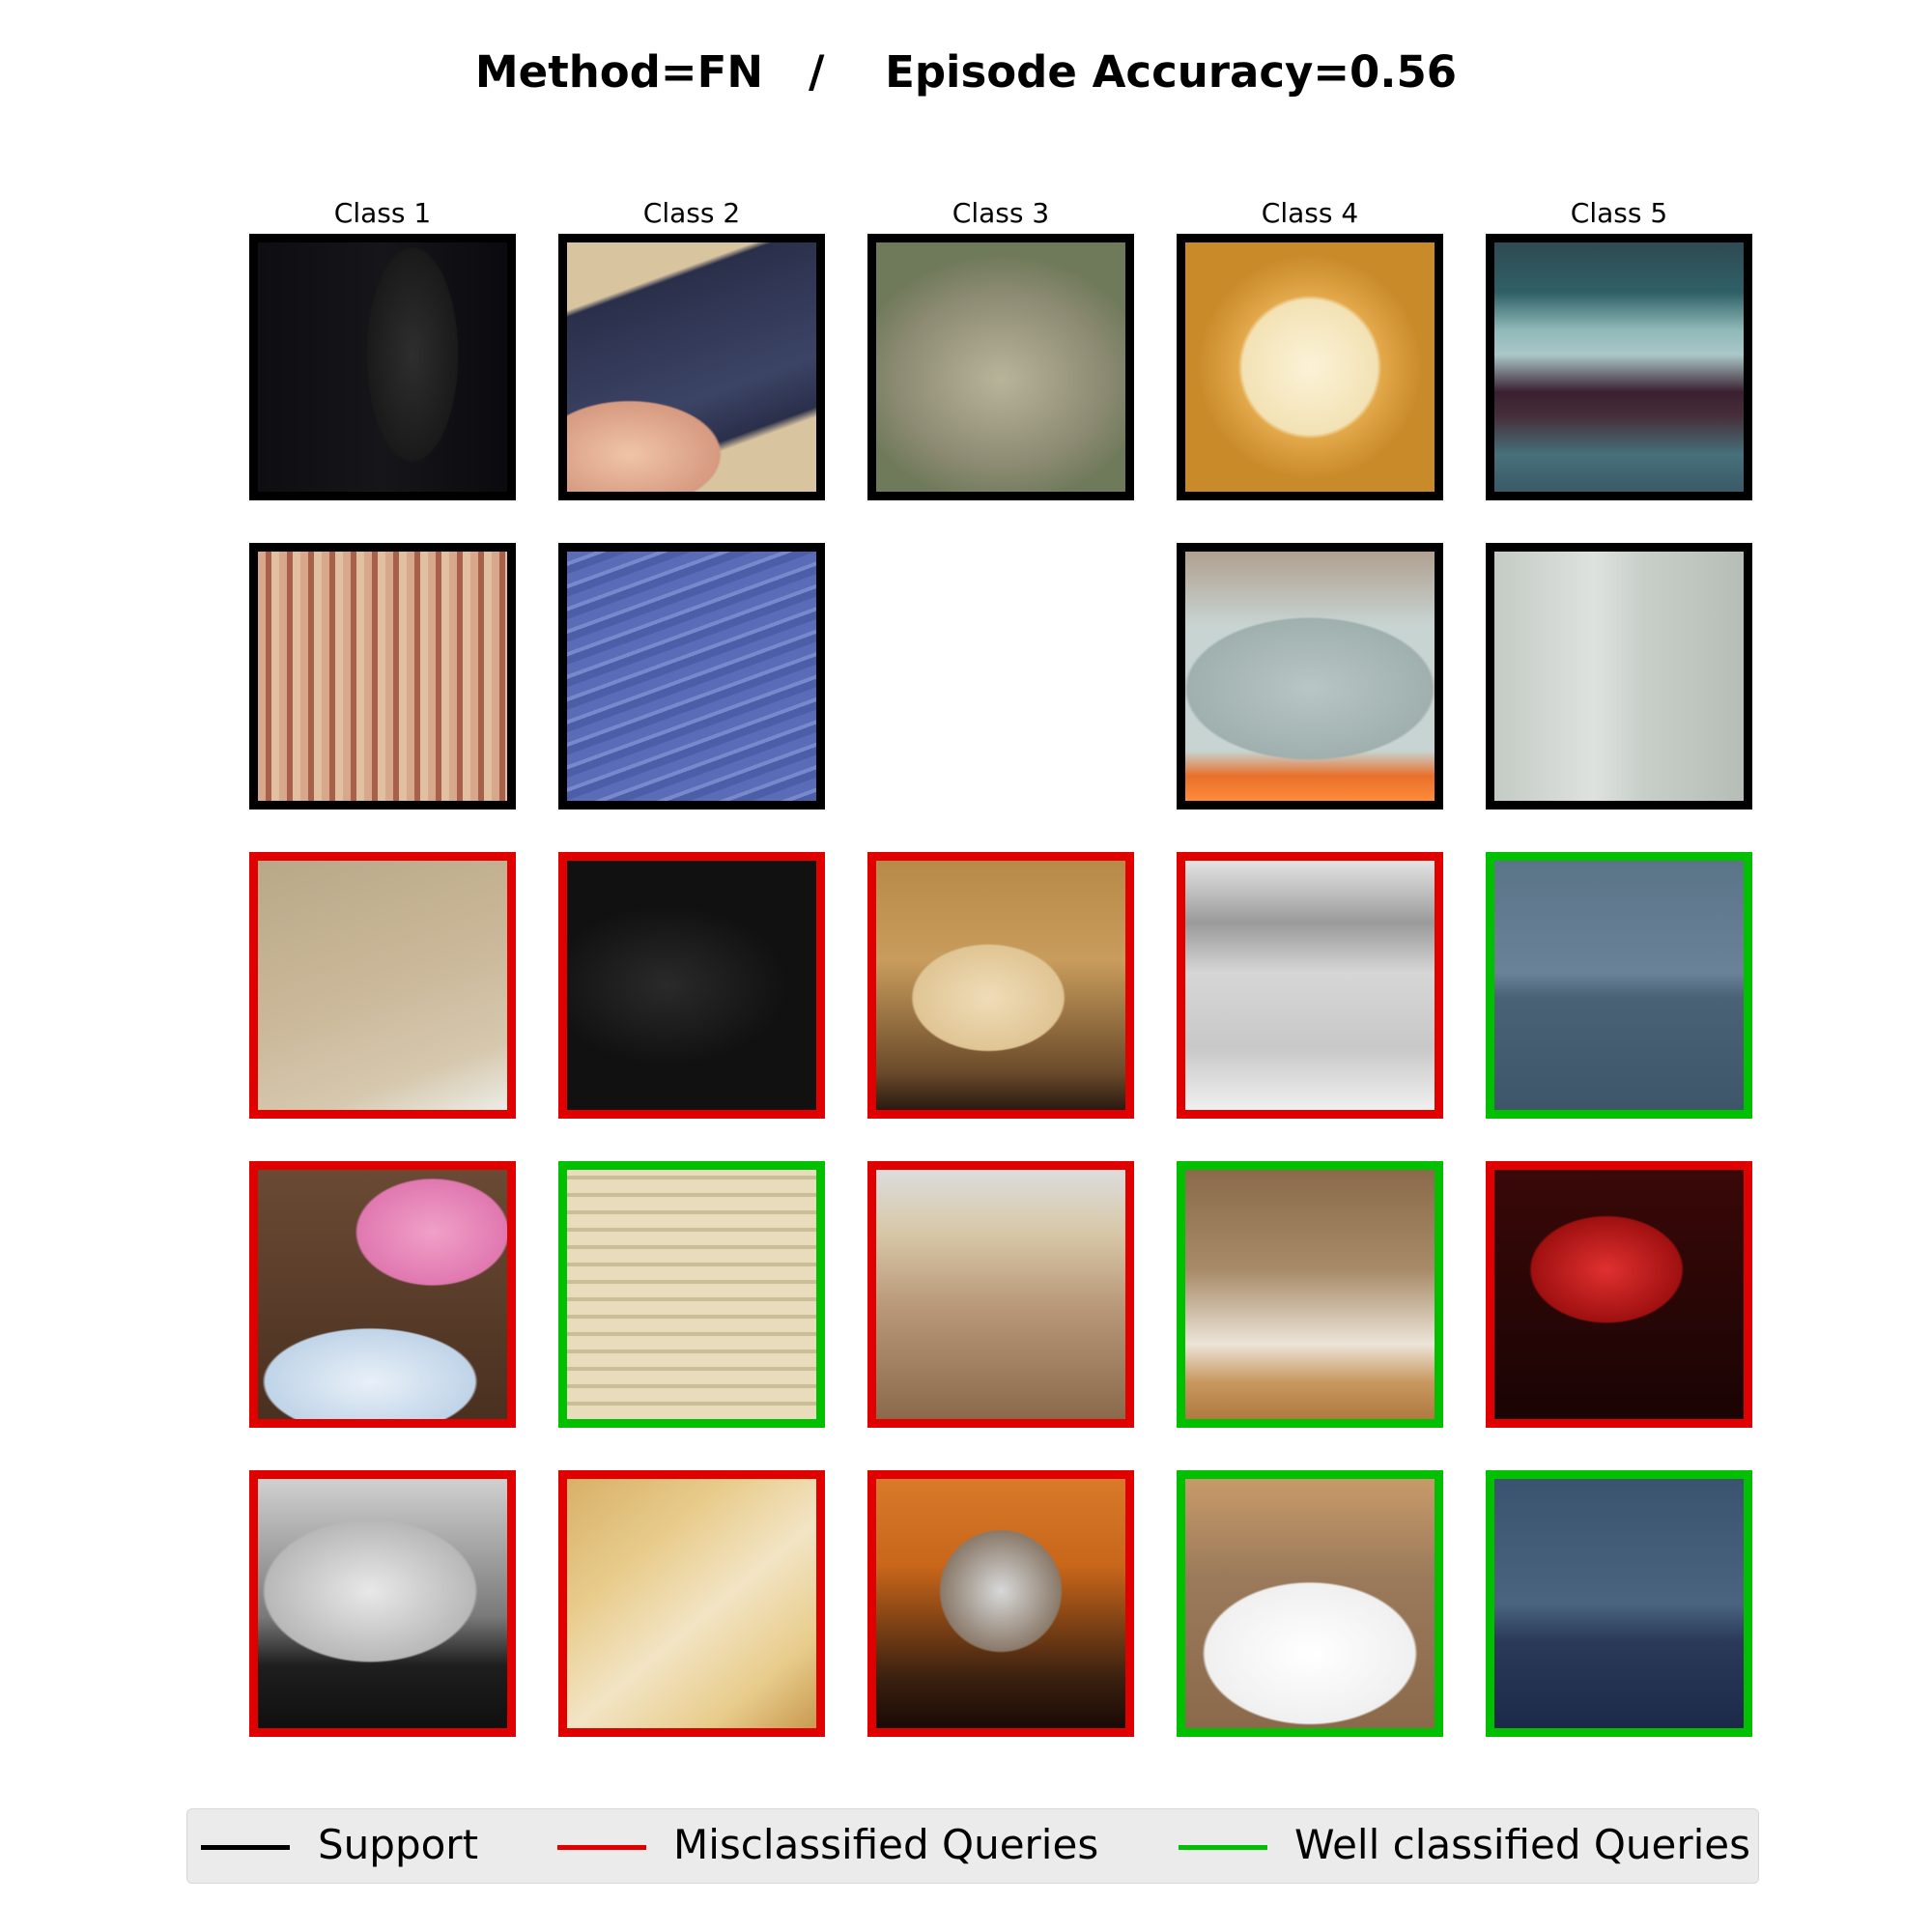 The image size is (1932, 1932). I want to click on column-header-class-4: Class 4, so click(1310, 213).